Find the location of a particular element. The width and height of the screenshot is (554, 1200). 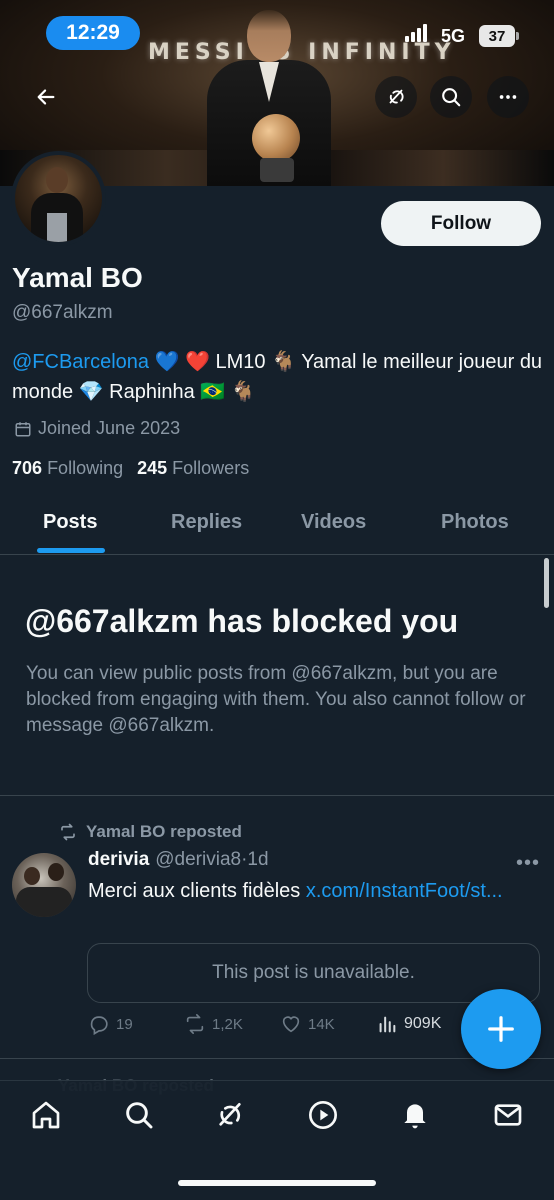

like-count: 14K is located at coordinates (321, 1024).